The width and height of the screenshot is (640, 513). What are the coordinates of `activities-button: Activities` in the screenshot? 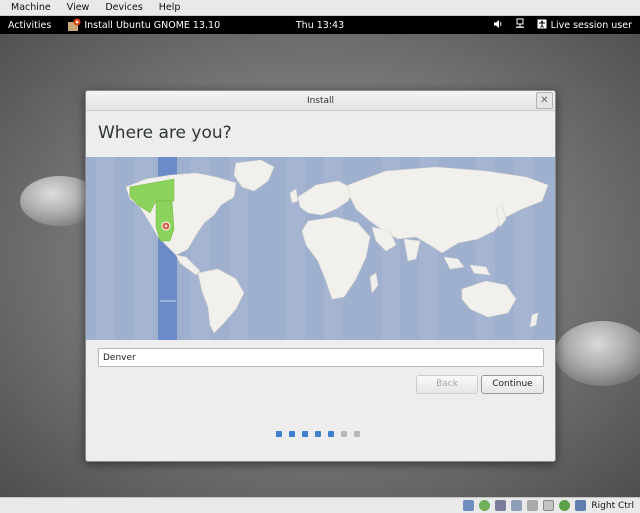 It's located at (29, 25).